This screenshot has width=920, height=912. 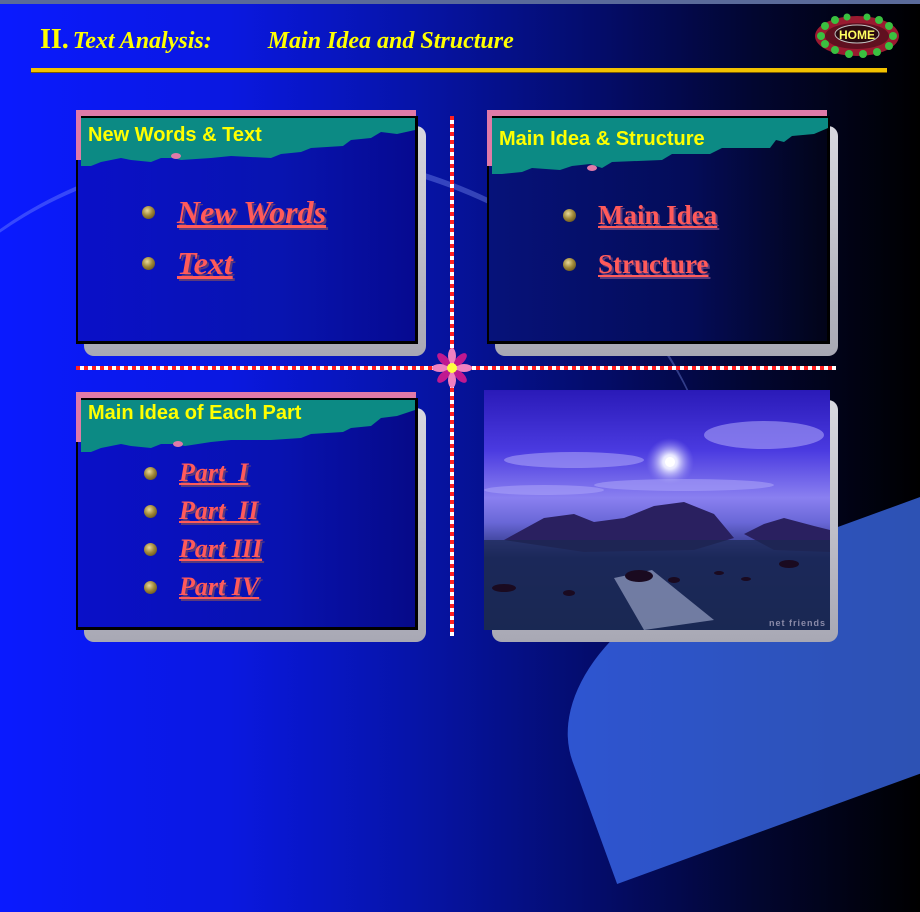 I want to click on list-item: Part III, so click(x=203, y=549).